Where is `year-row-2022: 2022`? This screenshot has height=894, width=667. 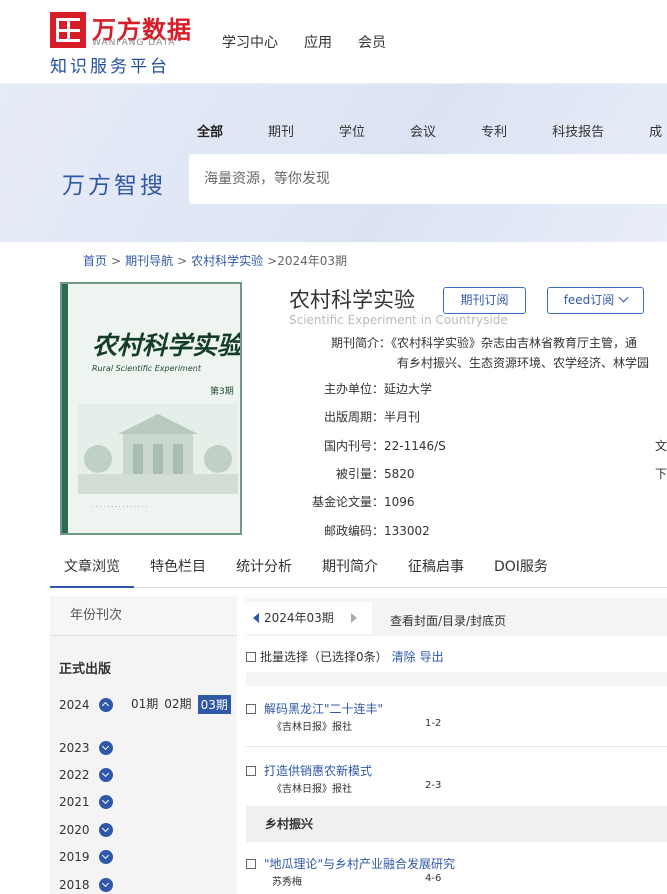
year-row-2022: 2022 is located at coordinates (86, 775).